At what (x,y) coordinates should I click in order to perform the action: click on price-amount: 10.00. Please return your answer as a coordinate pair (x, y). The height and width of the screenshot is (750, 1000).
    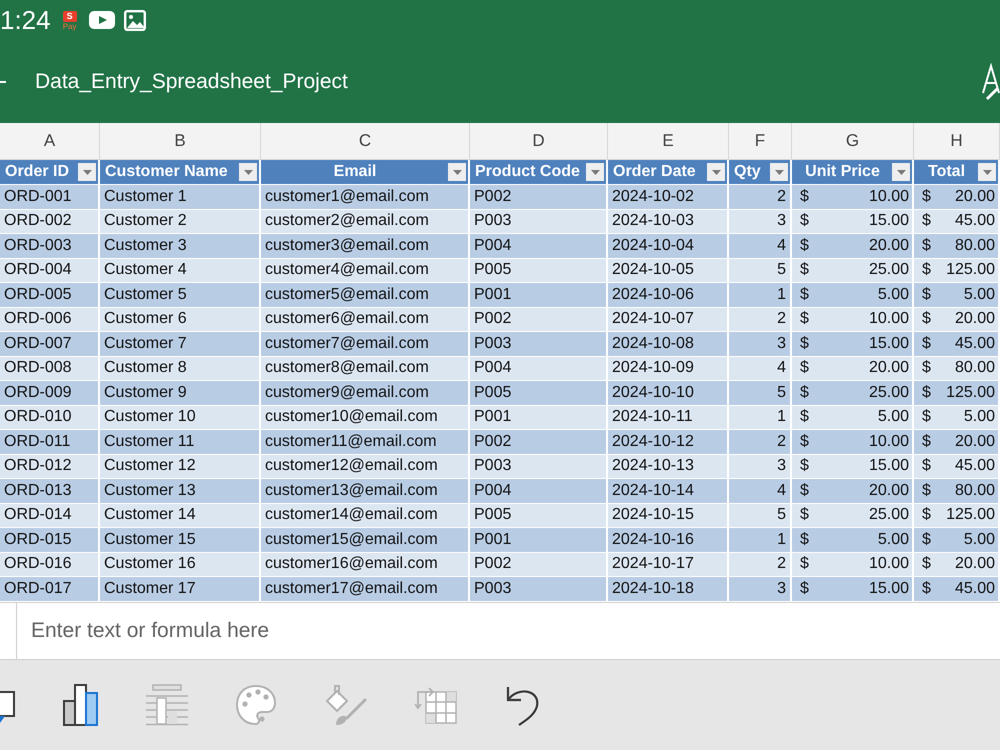
    Looking at the image, I should click on (888, 564).